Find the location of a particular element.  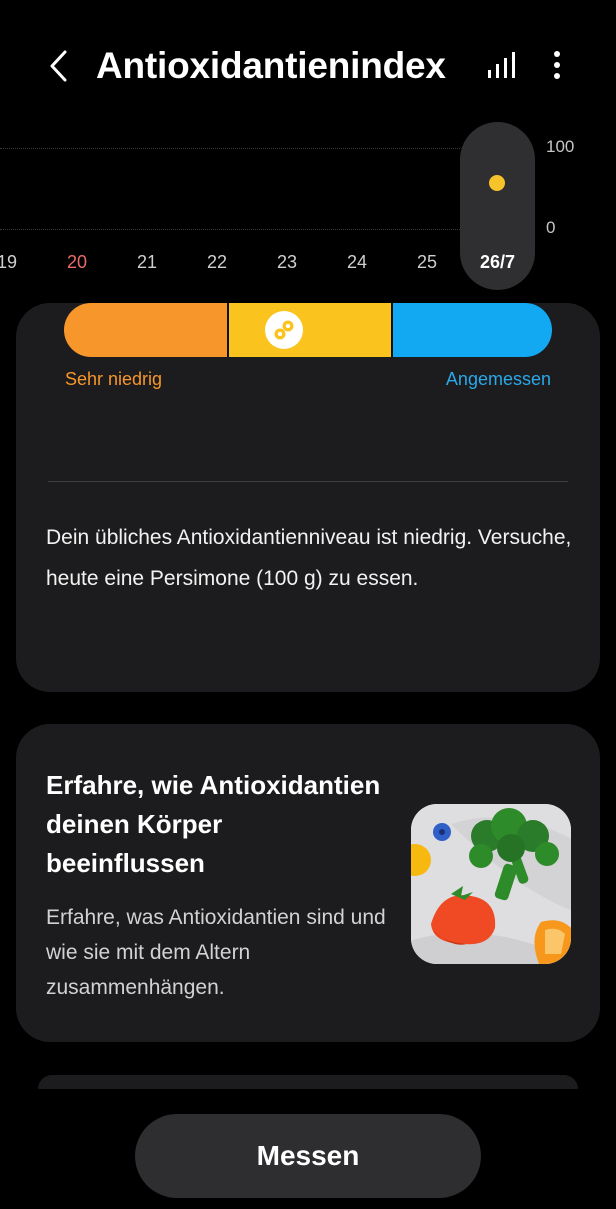

day-label: 21 is located at coordinates (147, 262).